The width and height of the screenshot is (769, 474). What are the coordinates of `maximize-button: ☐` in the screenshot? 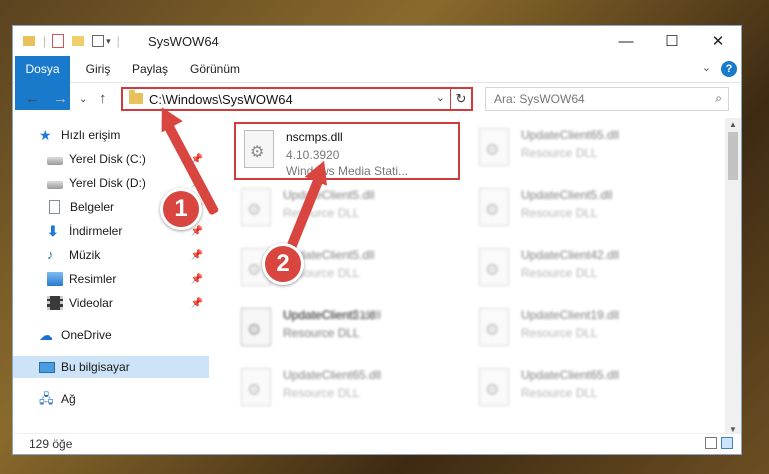 It's located at (672, 41).